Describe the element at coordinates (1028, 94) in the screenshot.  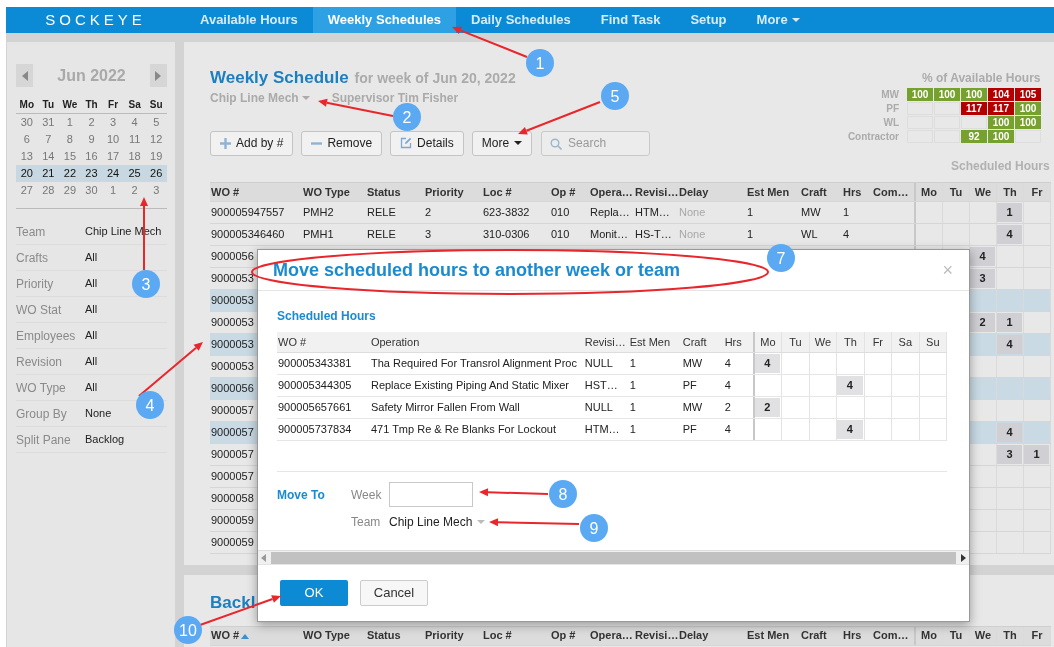
I see `percent-cell: 105` at that location.